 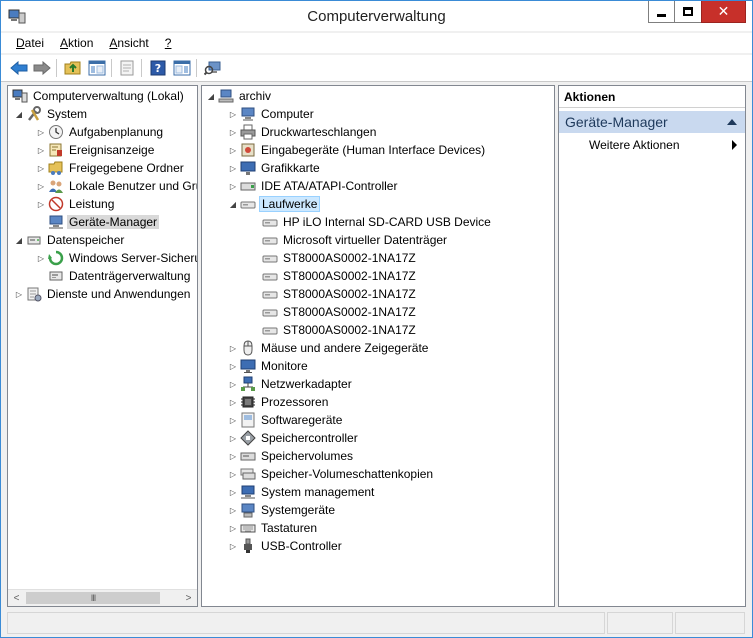 I want to click on menu-datei: Datei, so click(x=26, y=43).